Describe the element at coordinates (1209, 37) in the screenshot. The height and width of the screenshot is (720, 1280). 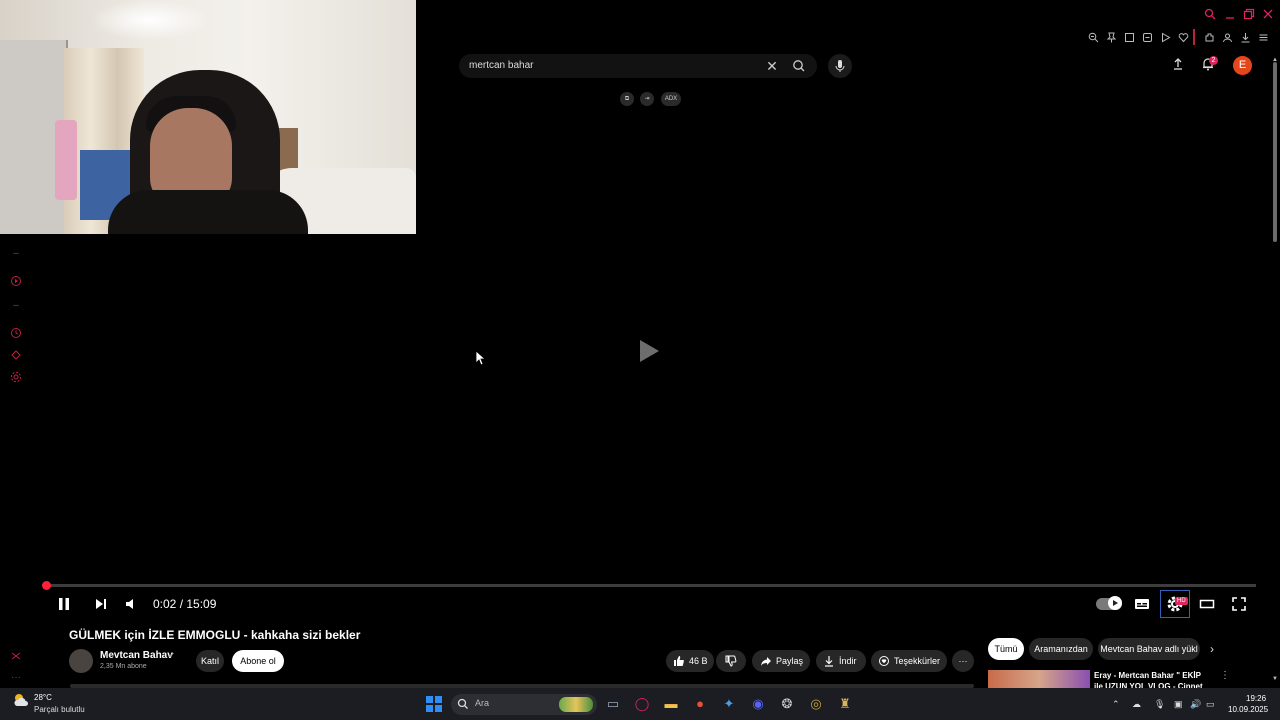
I see `extensions-icon` at that location.